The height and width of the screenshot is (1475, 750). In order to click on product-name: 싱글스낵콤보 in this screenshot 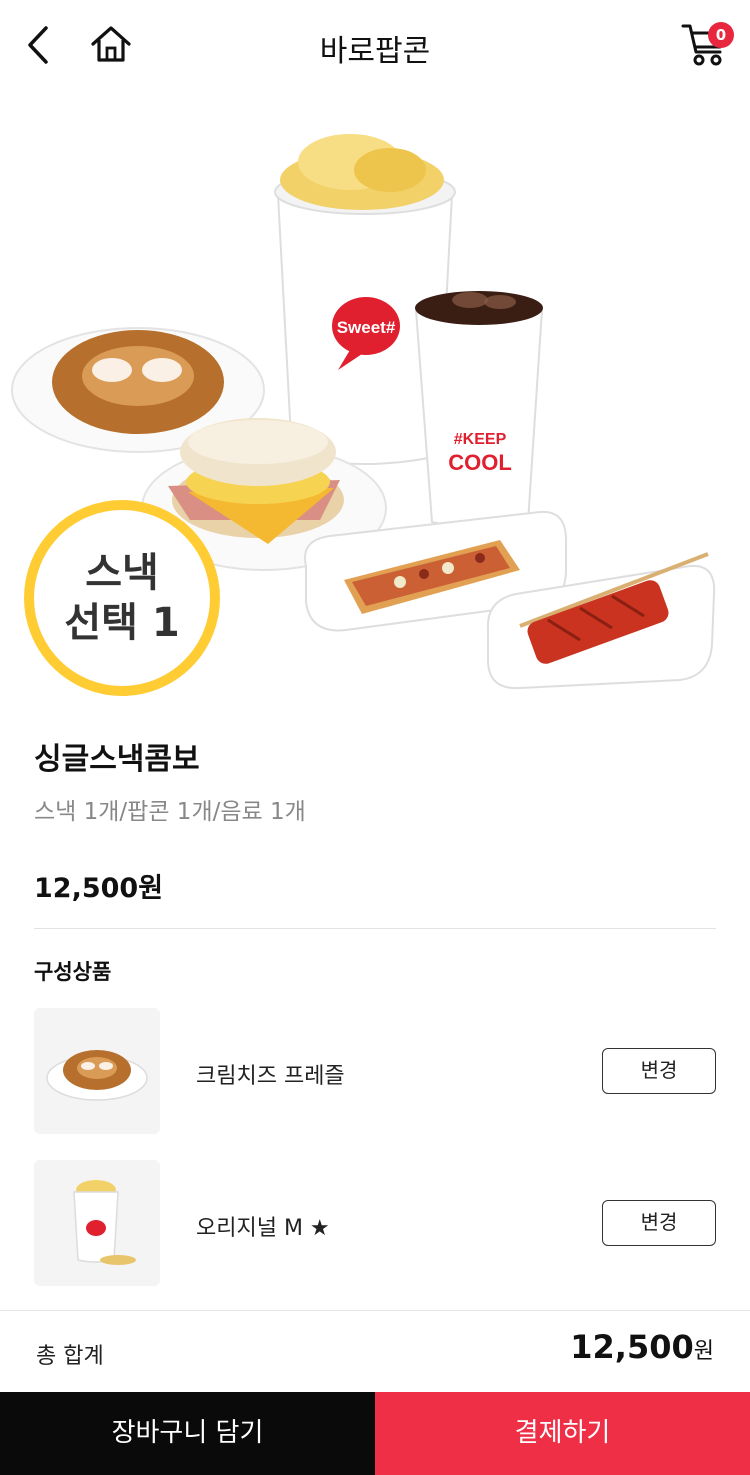, I will do `click(117, 759)`.